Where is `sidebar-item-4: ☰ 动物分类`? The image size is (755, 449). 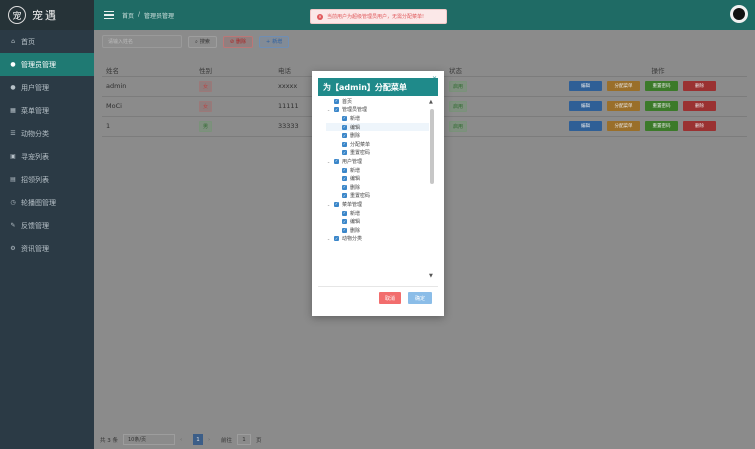 sidebar-item-4: ☰ 动物分类 is located at coordinates (47, 133).